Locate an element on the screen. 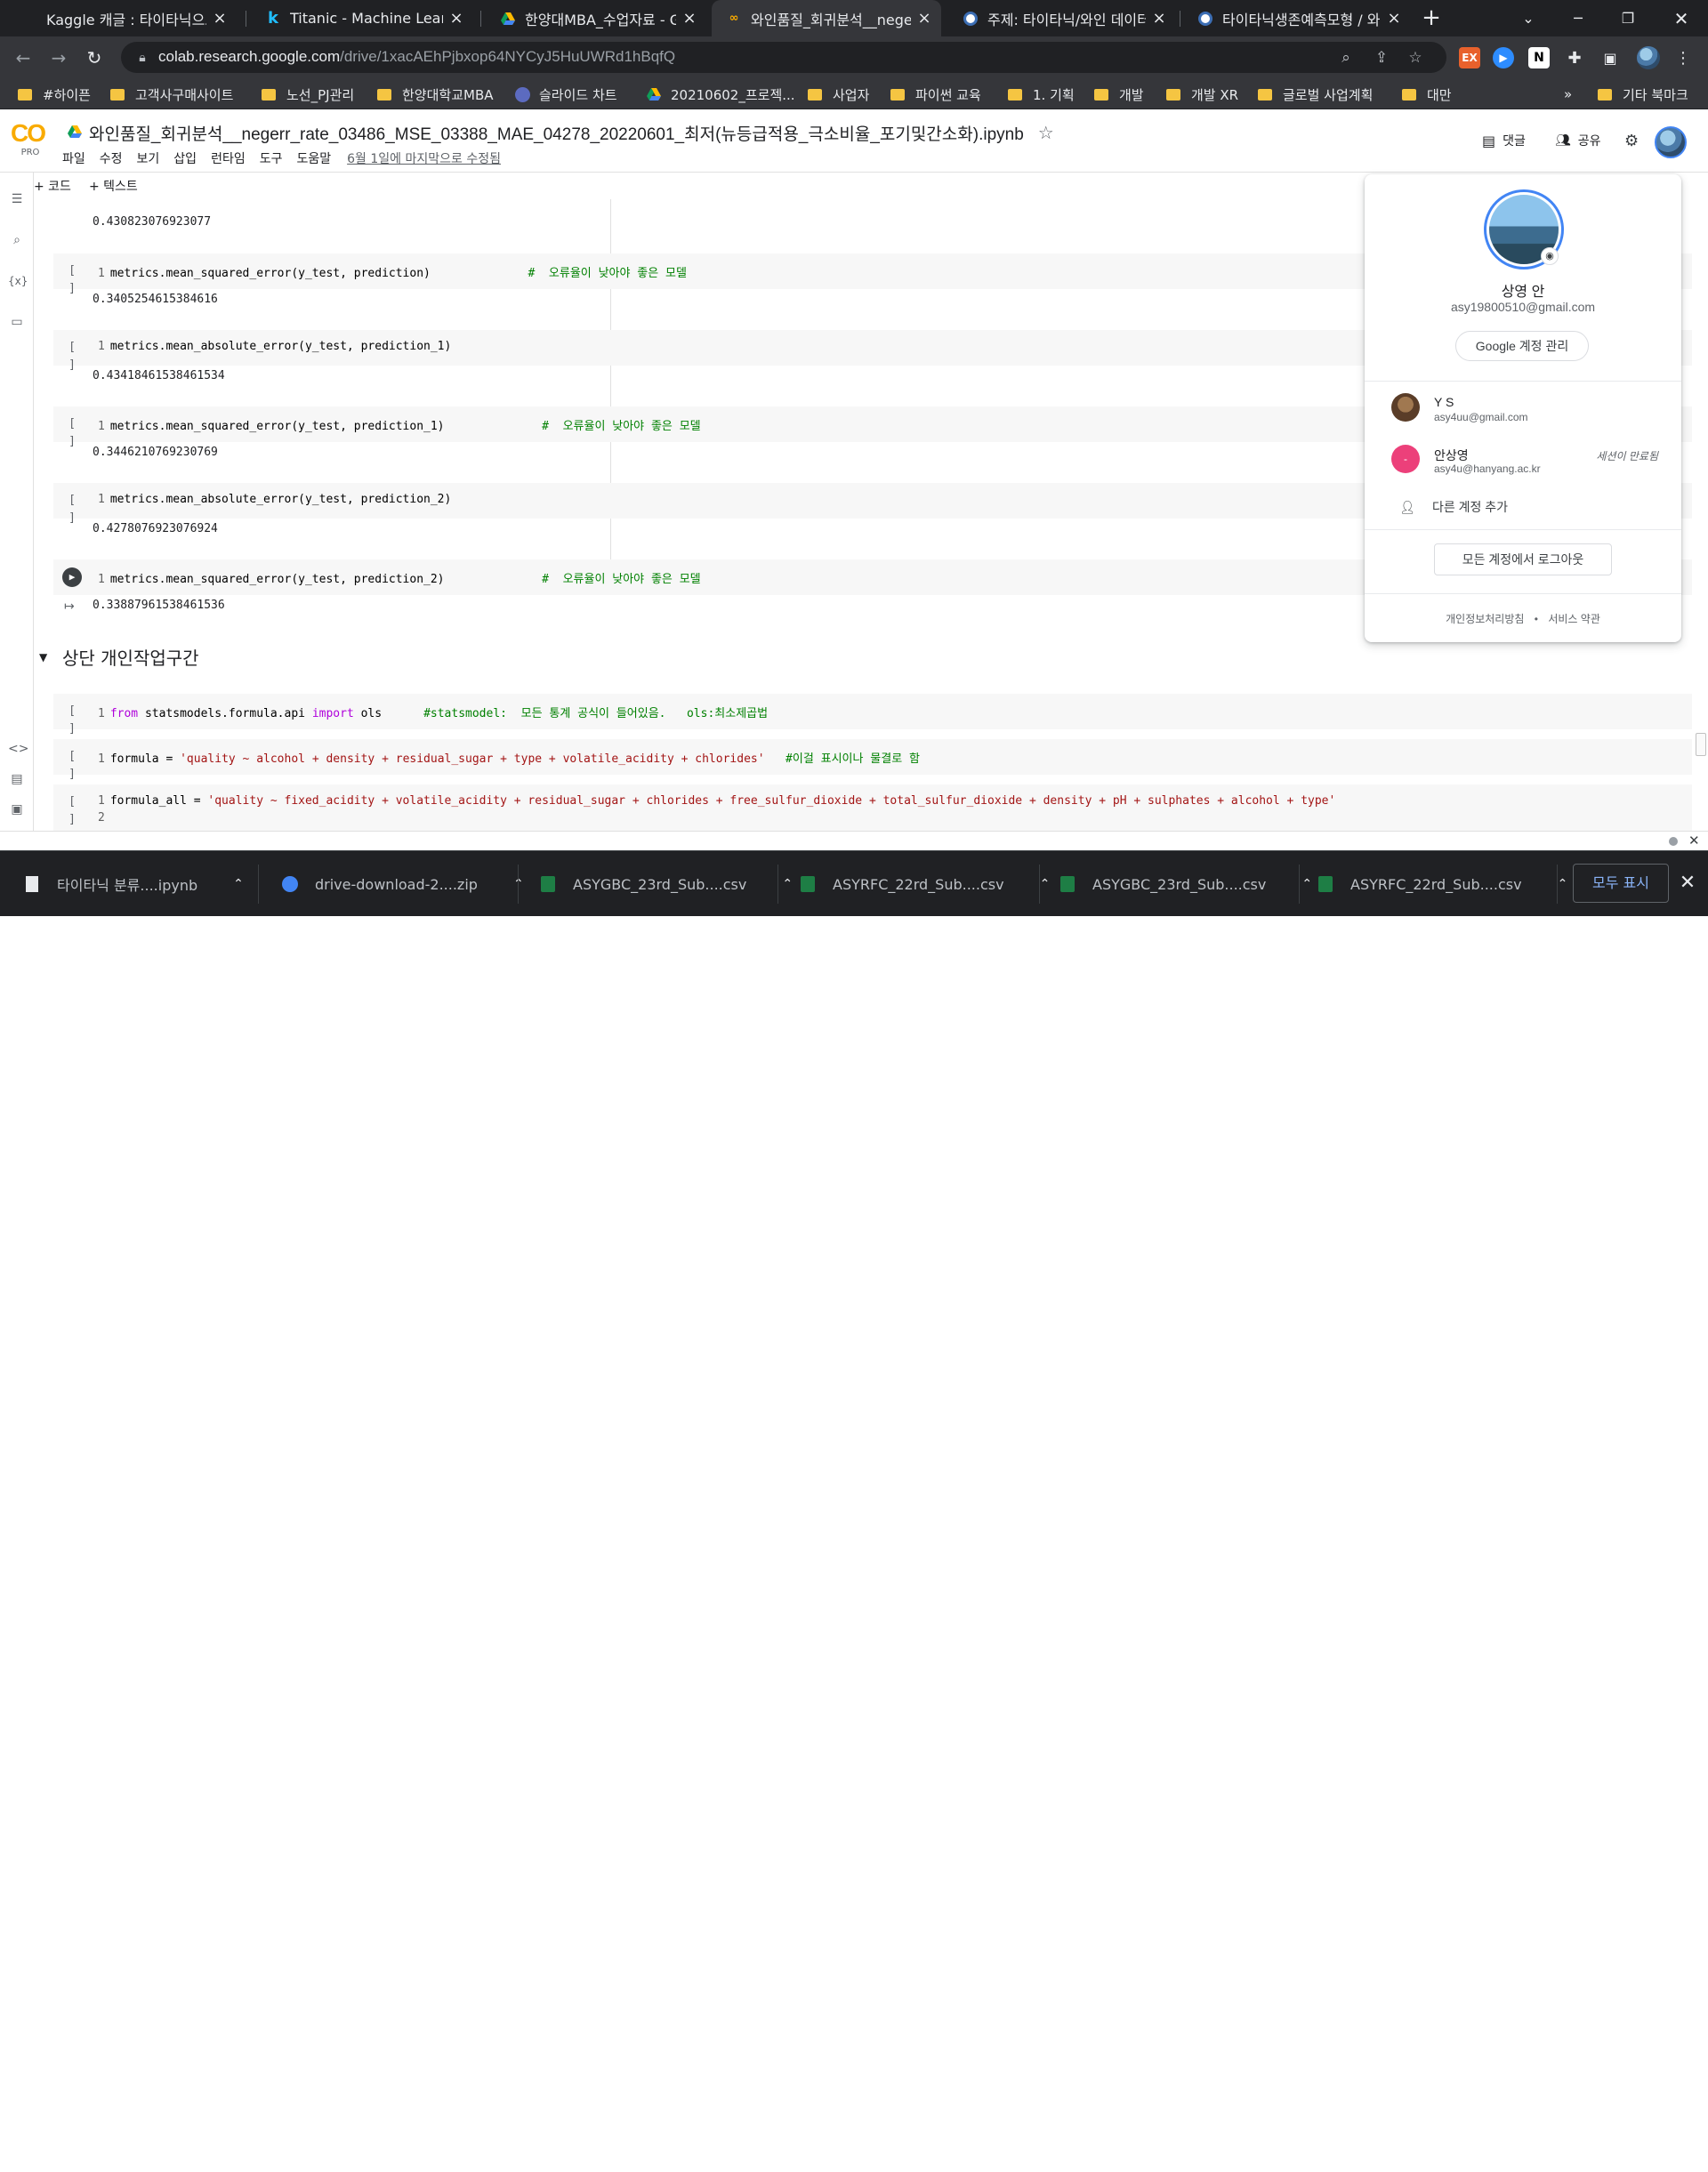 Image resolution: width=1708 pixels, height=2172 pixels. reload-icon: ↻ is located at coordinates (94, 57).